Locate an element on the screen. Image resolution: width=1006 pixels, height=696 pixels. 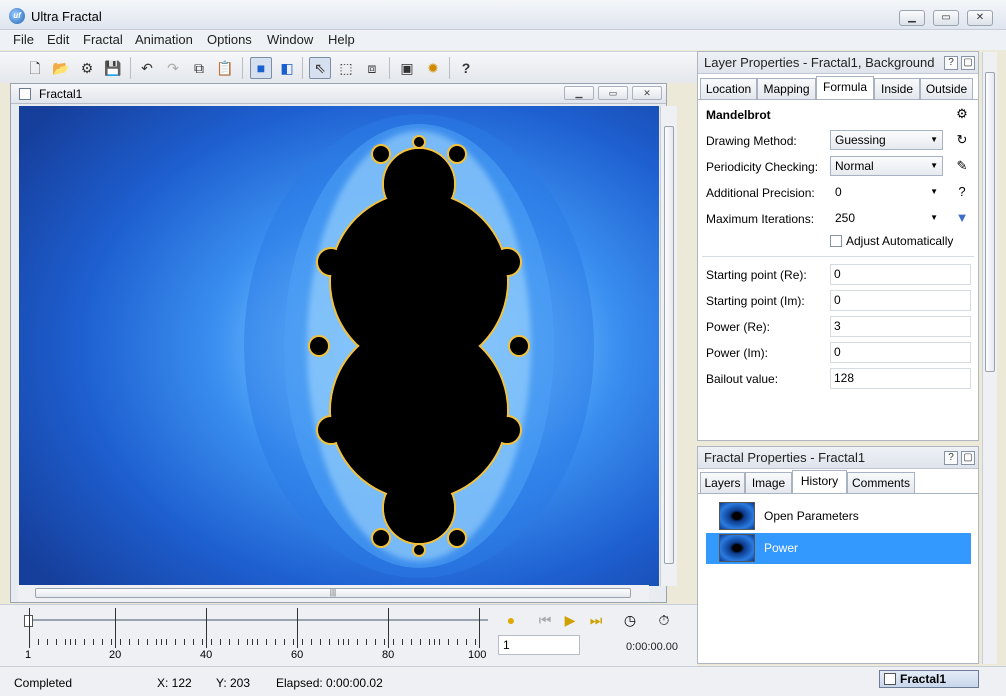
redo-icon: ↷ is located at coordinates (173, 68).